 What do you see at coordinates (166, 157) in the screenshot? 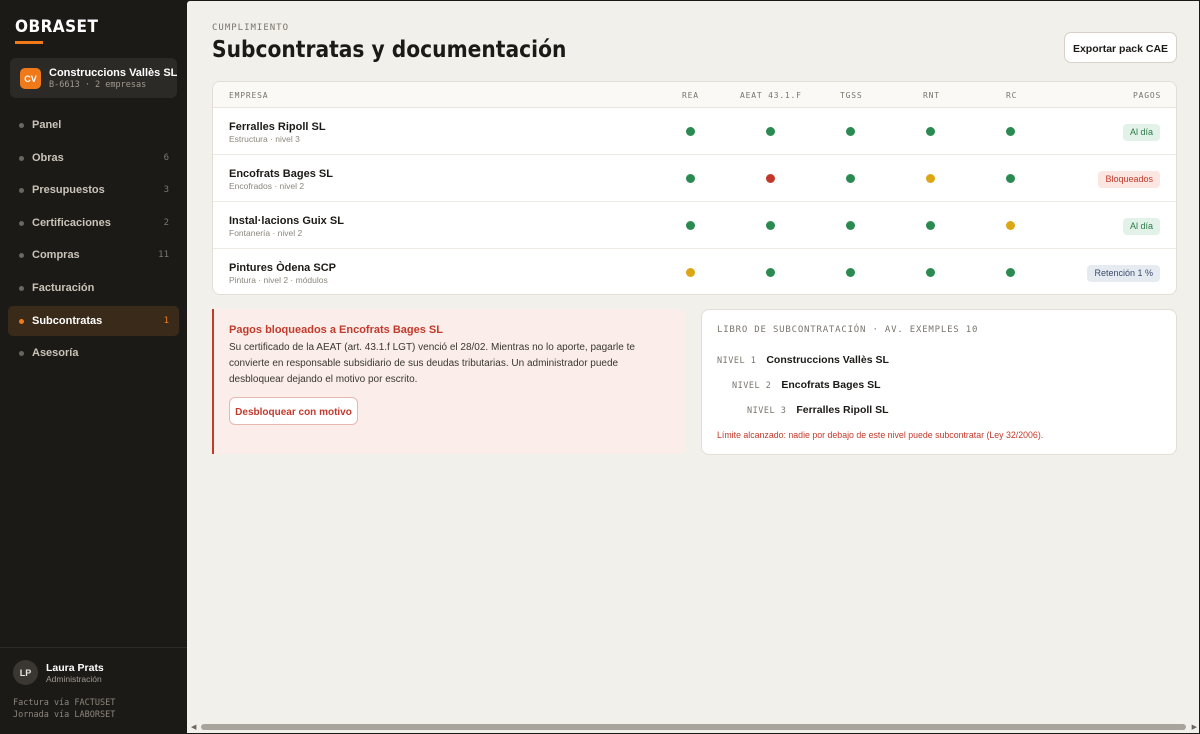
I see `sidebar-item-count: 6` at bounding box center [166, 157].